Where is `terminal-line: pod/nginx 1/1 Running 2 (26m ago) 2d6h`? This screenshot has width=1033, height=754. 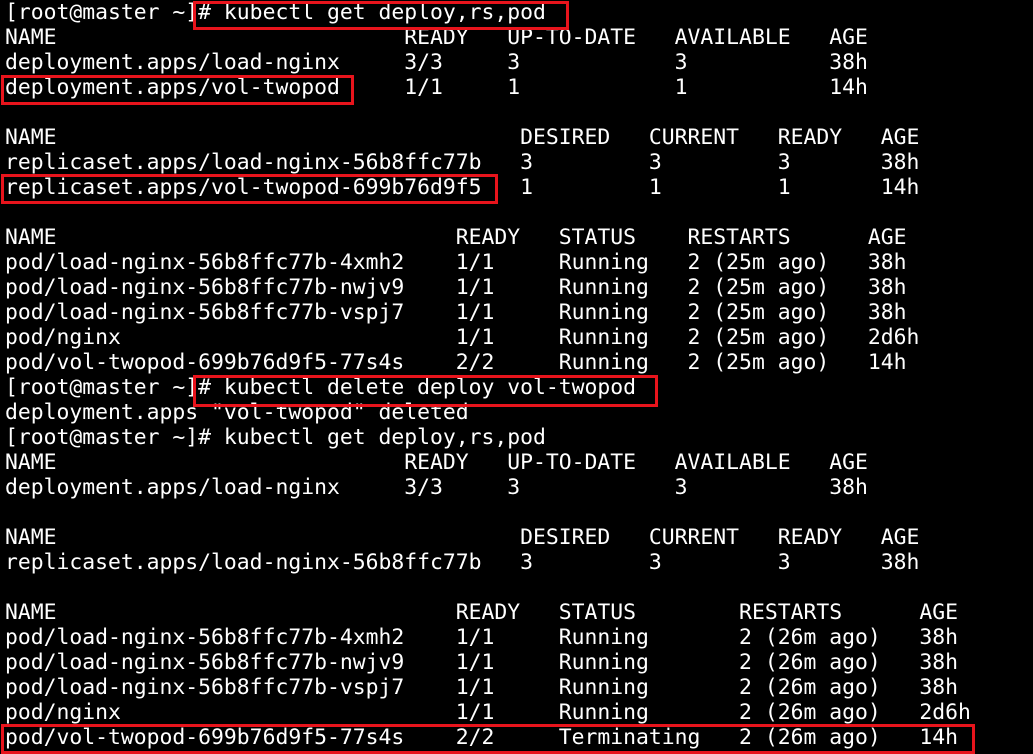 terminal-line: pod/nginx 1/1 Running 2 (26m ago) 2d6h is located at coordinates (488, 712).